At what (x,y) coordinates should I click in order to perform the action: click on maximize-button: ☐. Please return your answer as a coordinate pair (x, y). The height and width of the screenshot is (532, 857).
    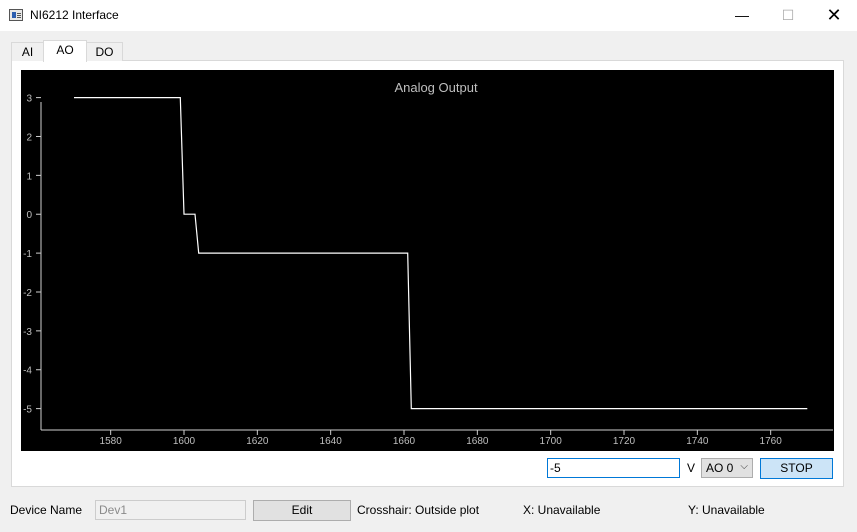
    Looking at the image, I should click on (788, 15).